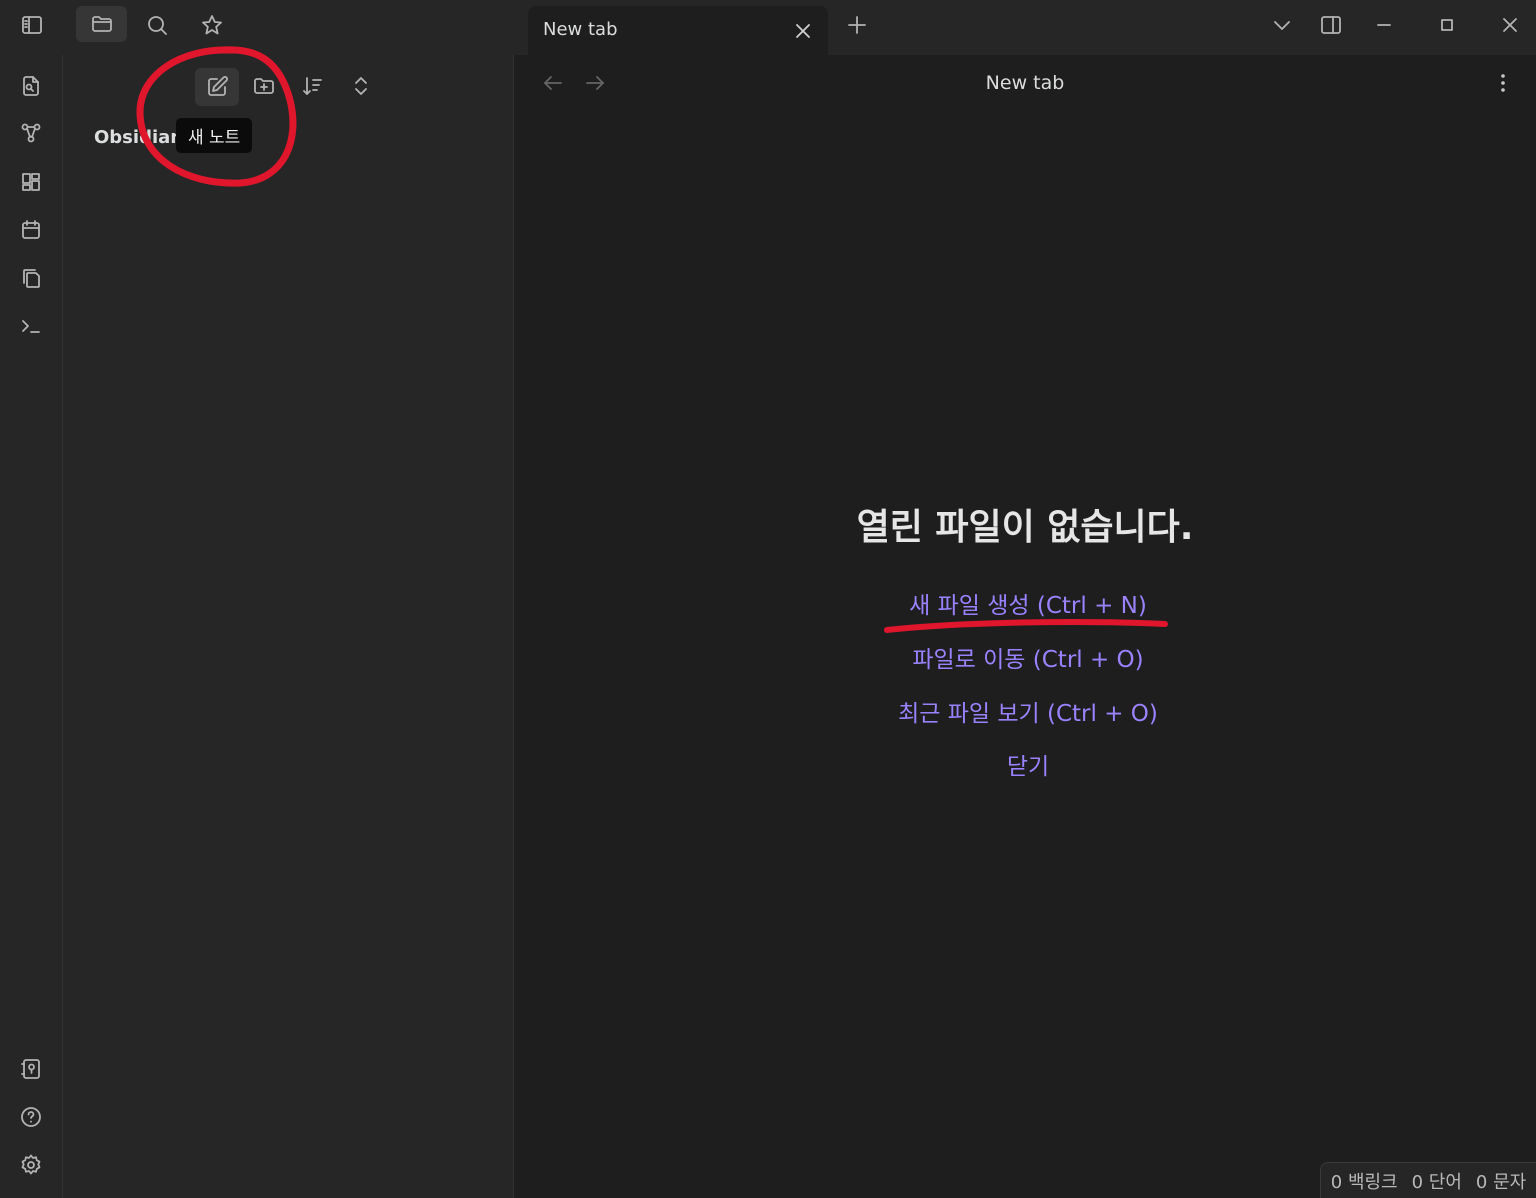  Describe the element at coordinates (361, 86) in the screenshot. I see `collapse-all-icon` at that location.